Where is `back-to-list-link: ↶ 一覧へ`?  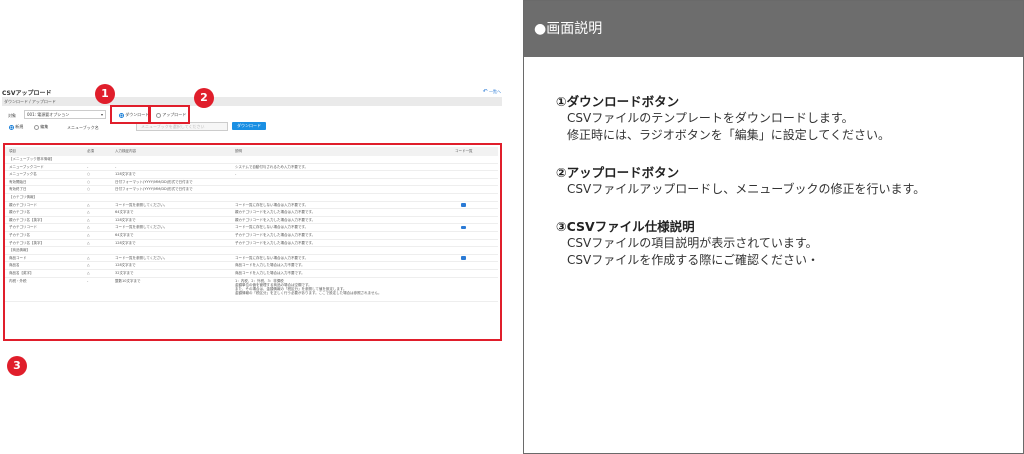
back-to-list-link: ↶ 一覧へ is located at coordinates (492, 91).